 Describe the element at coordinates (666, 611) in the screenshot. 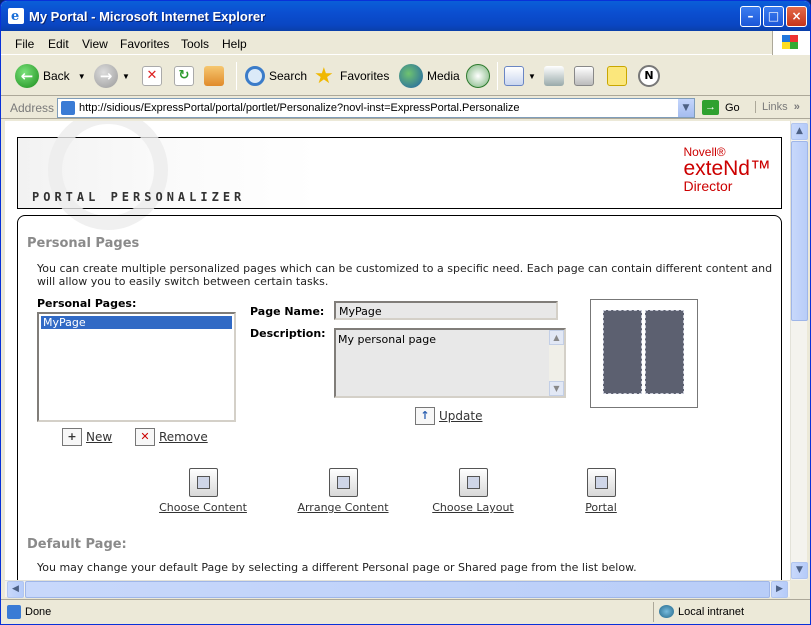

I see `intranet-icon` at that location.